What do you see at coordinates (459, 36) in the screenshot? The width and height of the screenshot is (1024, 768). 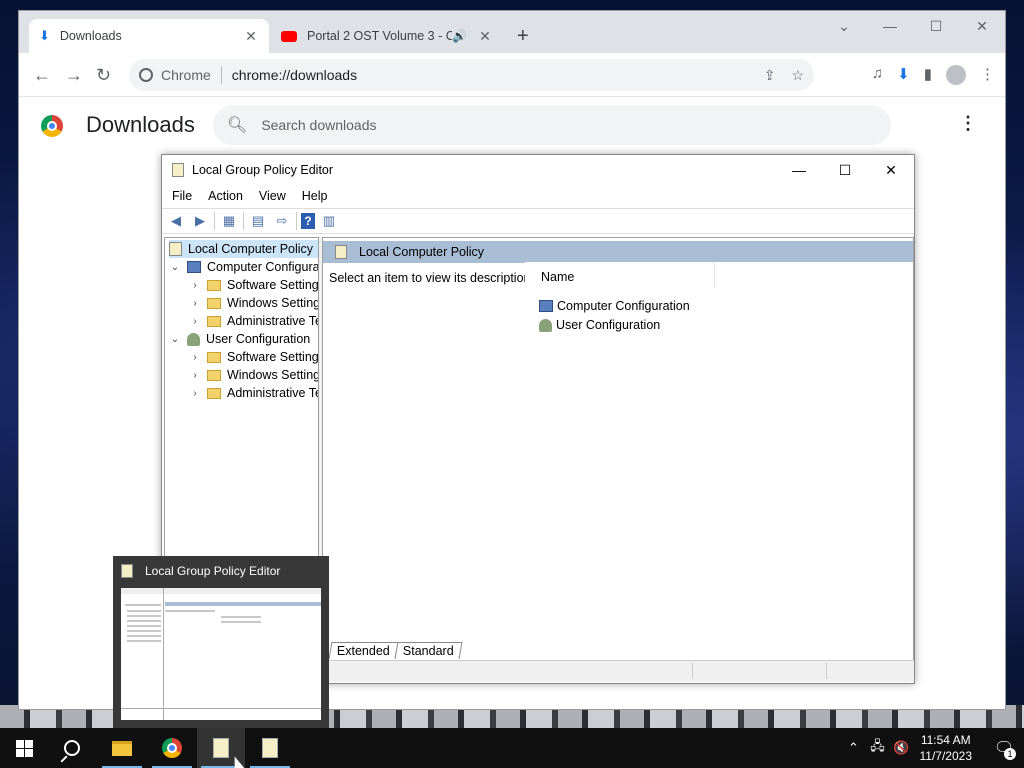 I see `speaker-icon: 🔊` at bounding box center [459, 36].